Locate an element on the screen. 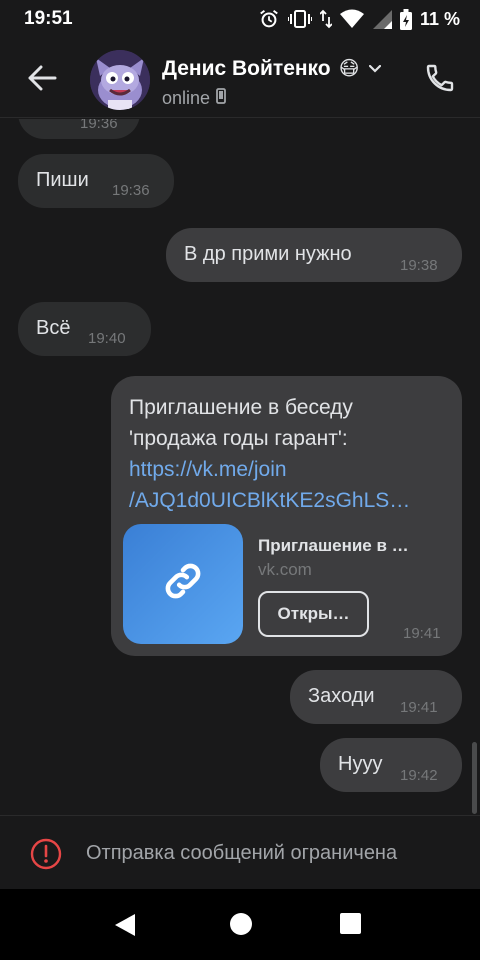  message-text: Нууу is located at coordinates (360, 764).